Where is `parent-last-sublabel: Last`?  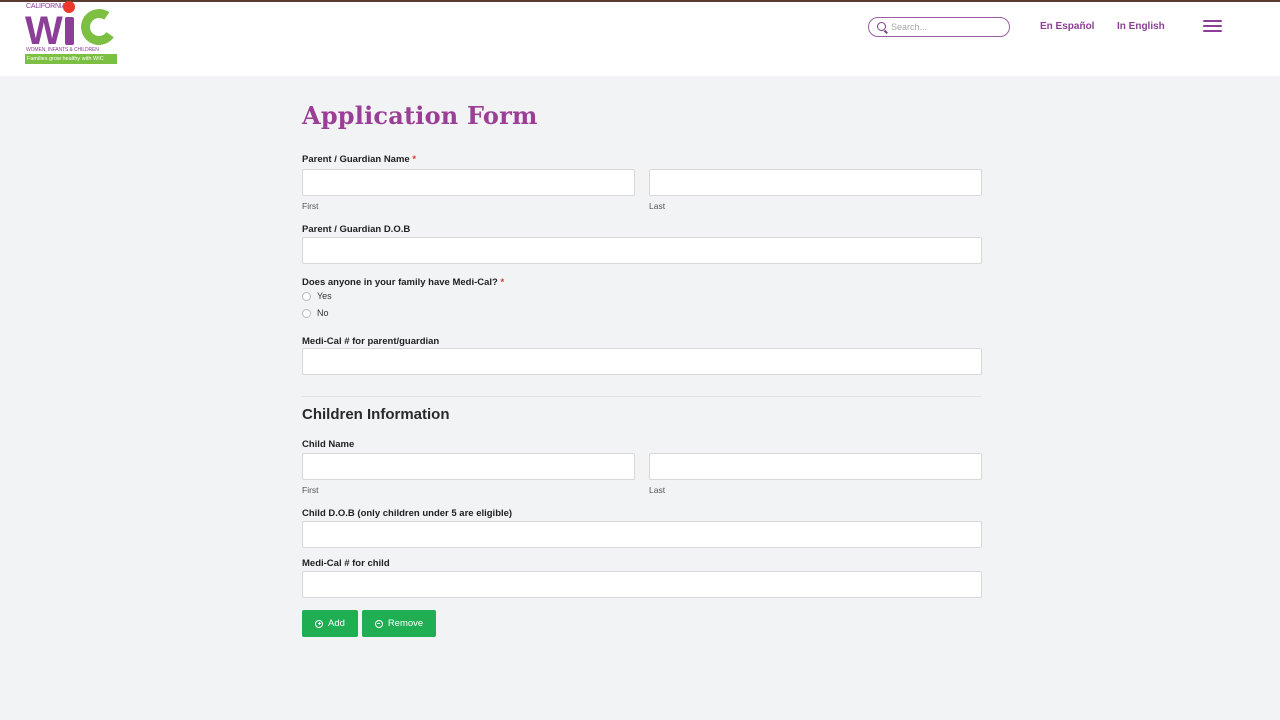
parent-last-sublabel: Last is located at coordinates (657, 206).